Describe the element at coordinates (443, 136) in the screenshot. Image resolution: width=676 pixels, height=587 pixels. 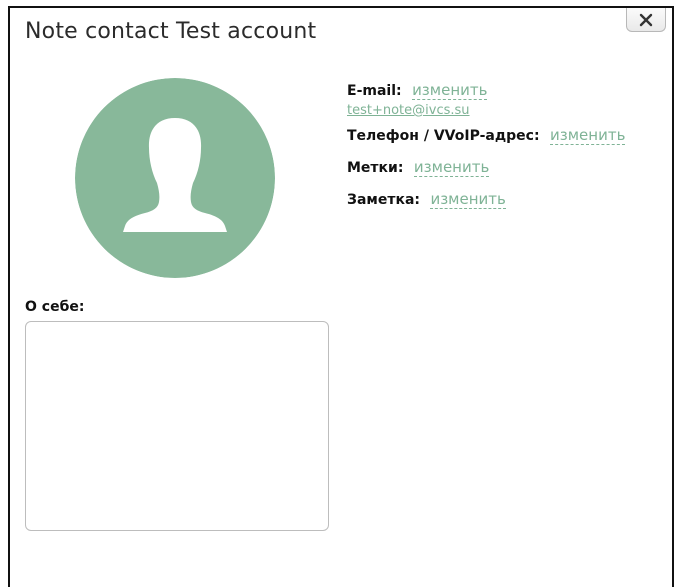
I see `phone-label: Телефон / VVoIP-адрес:` at that location.